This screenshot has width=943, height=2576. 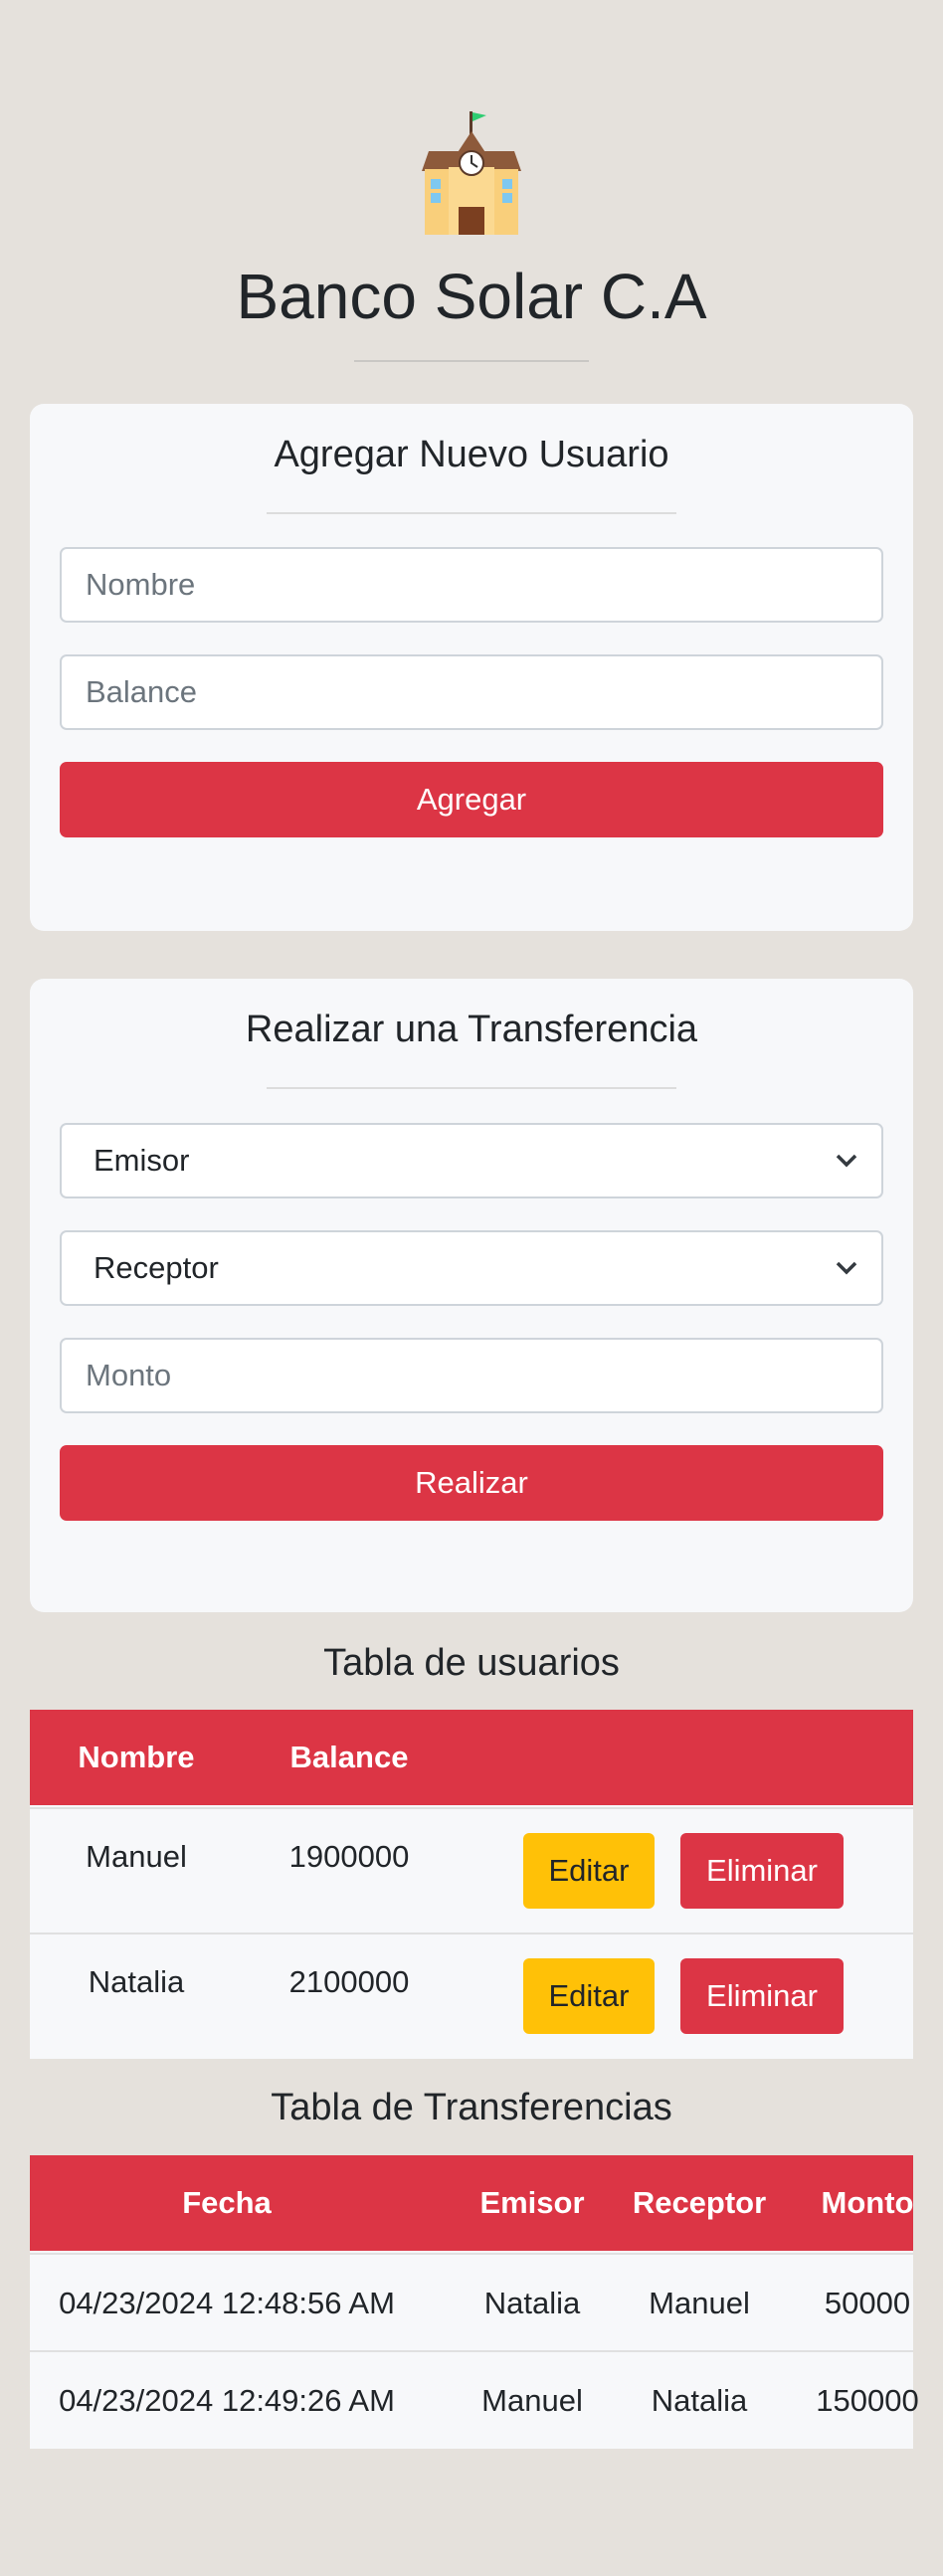 What do you see at coordinates (227, 2202) in the screenshot?
I see `column-header-date: Fecha` at bounding box center [227, 2202].